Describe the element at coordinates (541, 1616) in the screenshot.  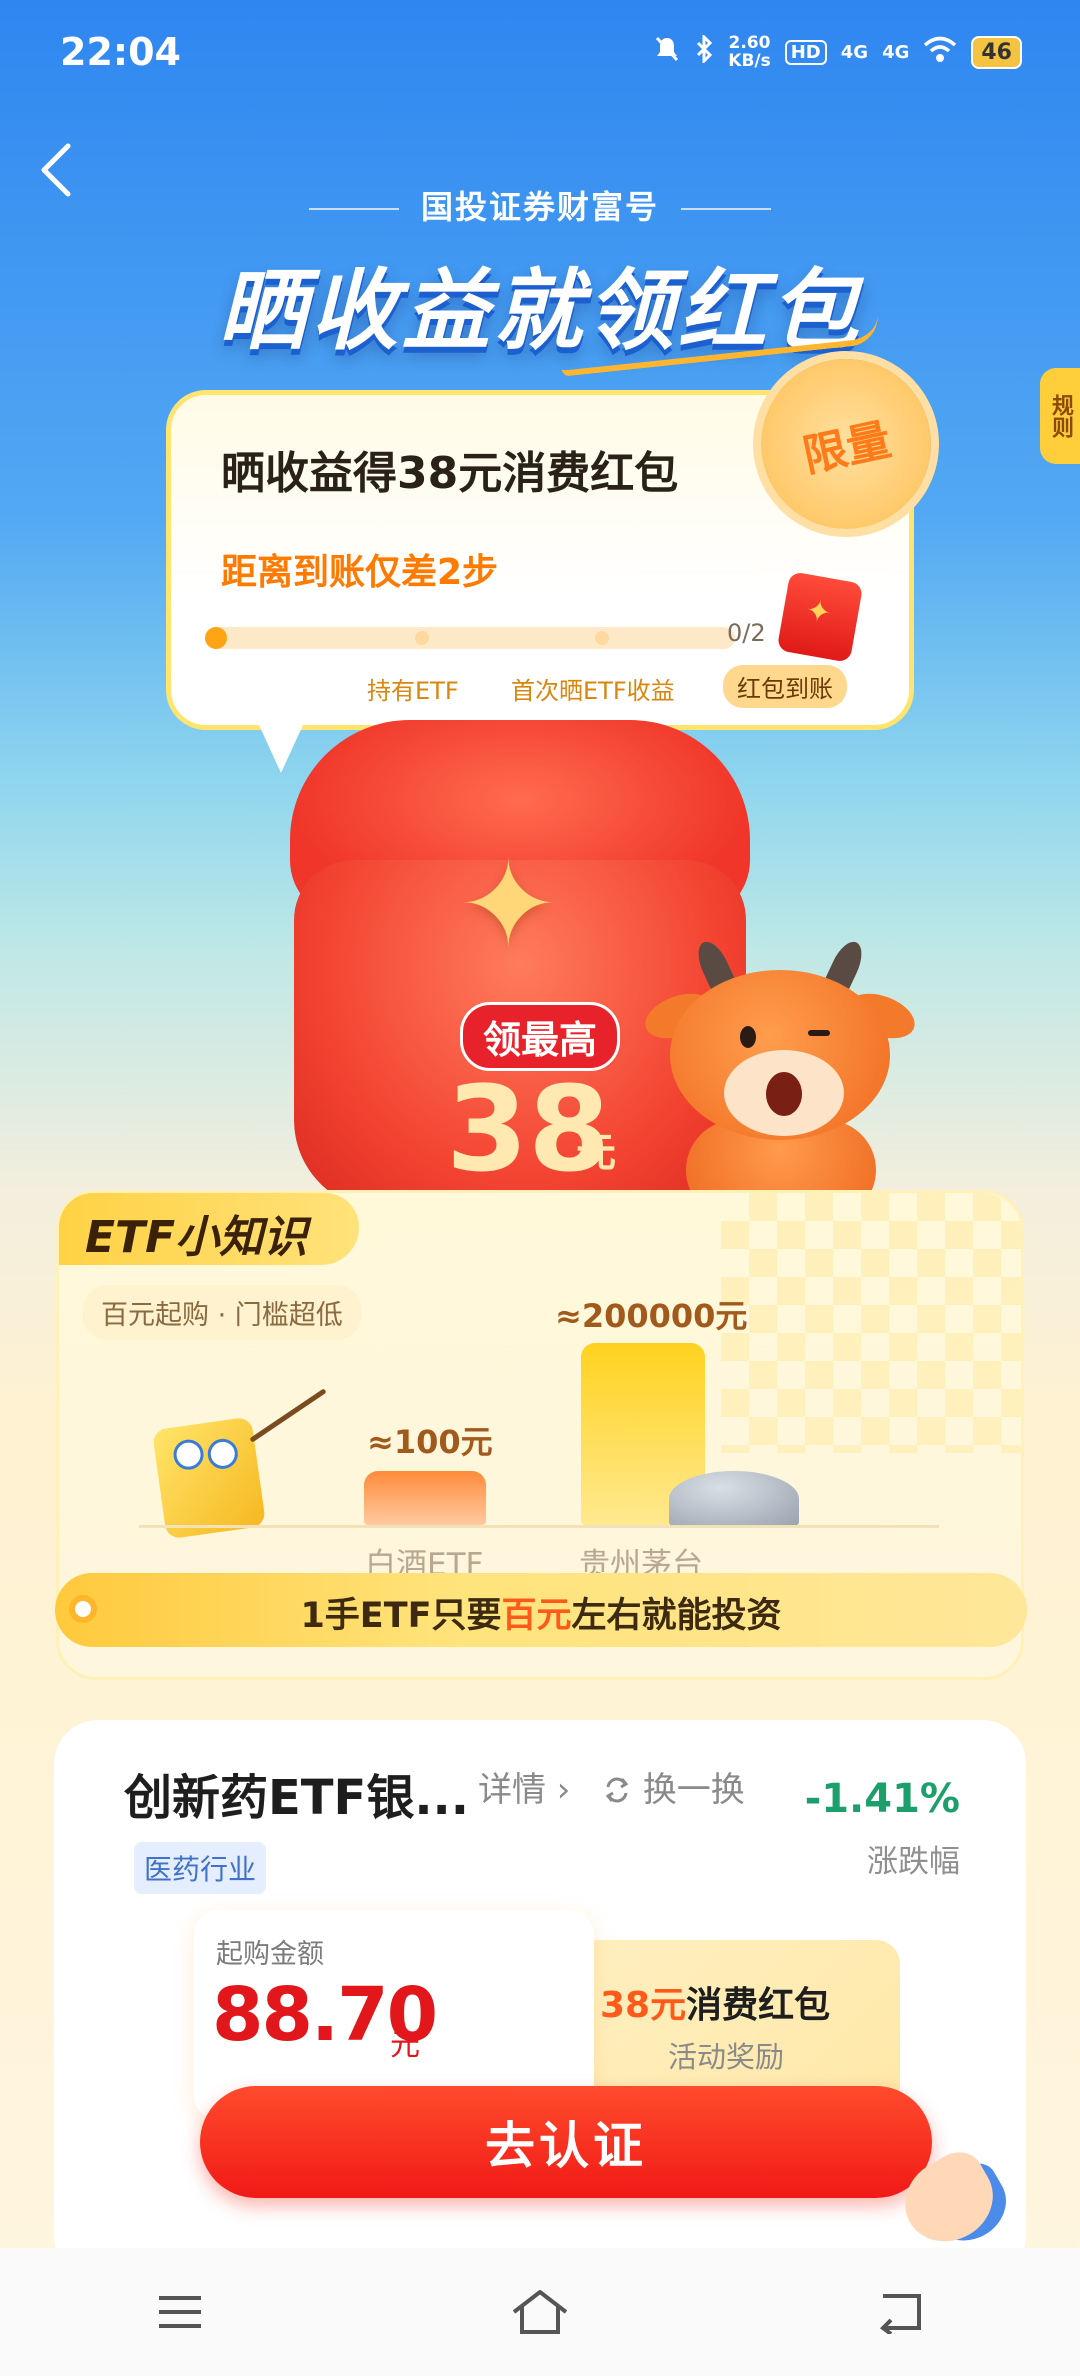
I see `banner-text: 1手ETF只要百元左右就能投资` at that location.